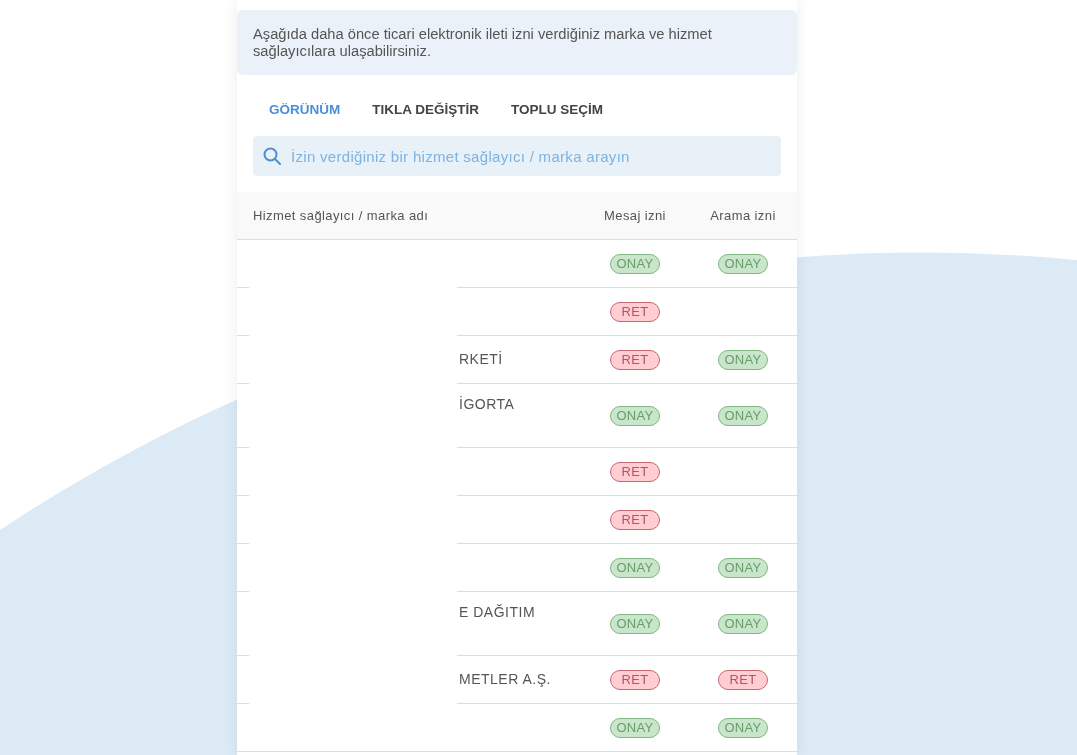 This screenshot has height=755, width=1077. I want to click on column-header: Mesaj izni, so click(635, 215).